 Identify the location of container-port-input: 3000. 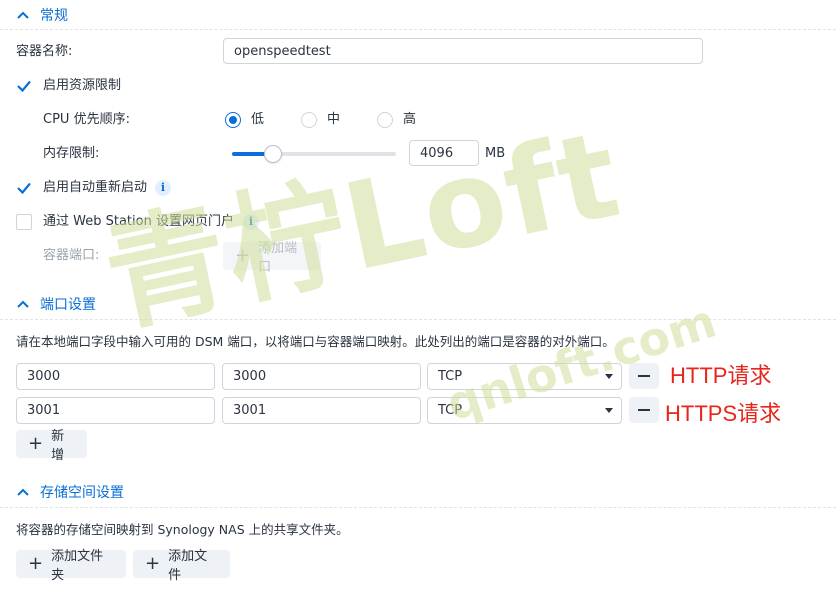
(321, 376).